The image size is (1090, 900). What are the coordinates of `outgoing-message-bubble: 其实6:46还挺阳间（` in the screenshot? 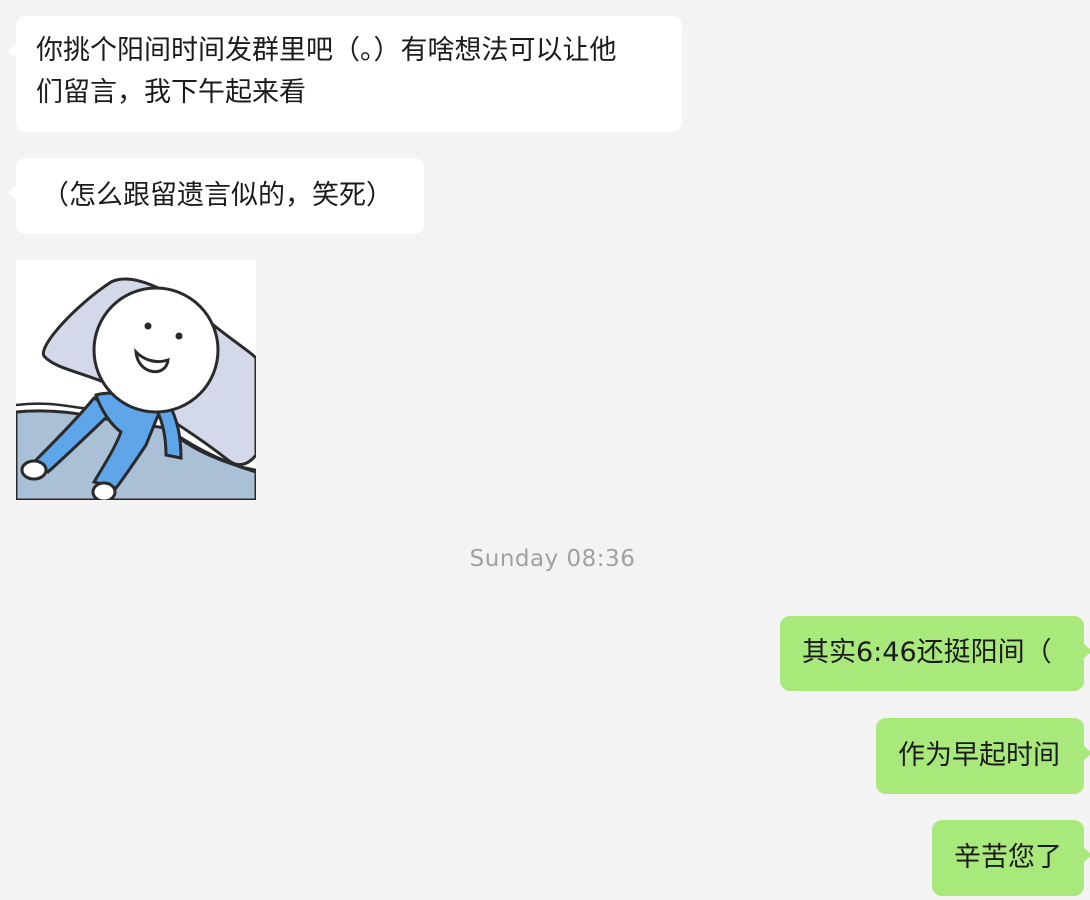 It's located at (935, 653).